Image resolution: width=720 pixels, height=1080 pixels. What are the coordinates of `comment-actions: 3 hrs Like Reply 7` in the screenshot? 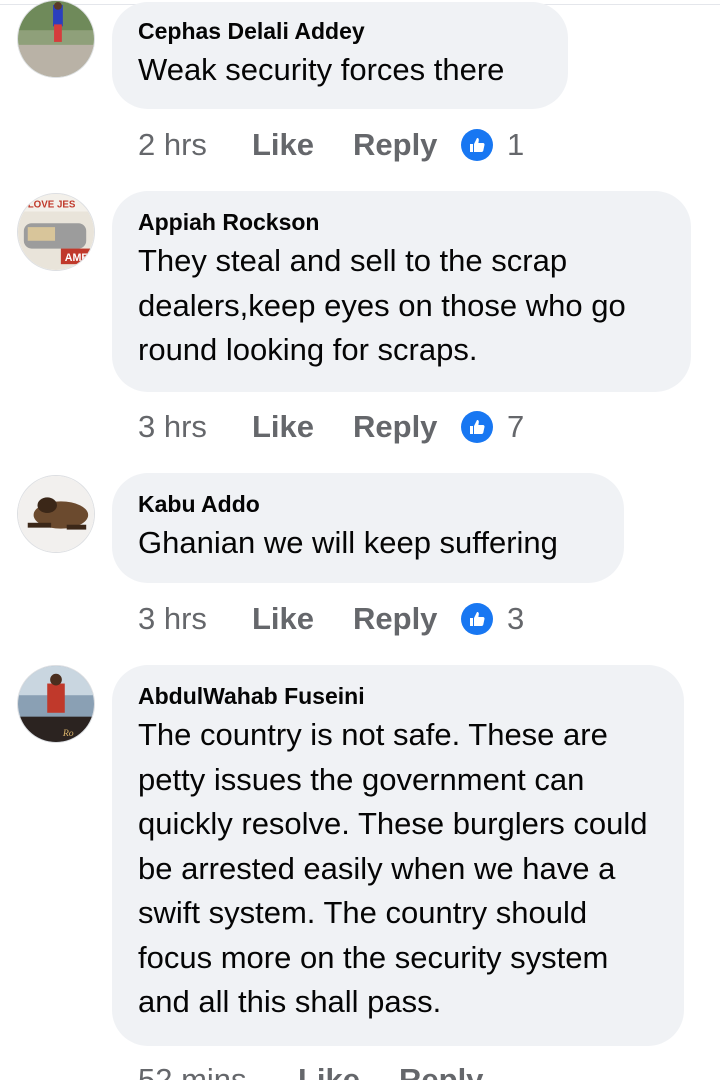 It's located at (331, 427).